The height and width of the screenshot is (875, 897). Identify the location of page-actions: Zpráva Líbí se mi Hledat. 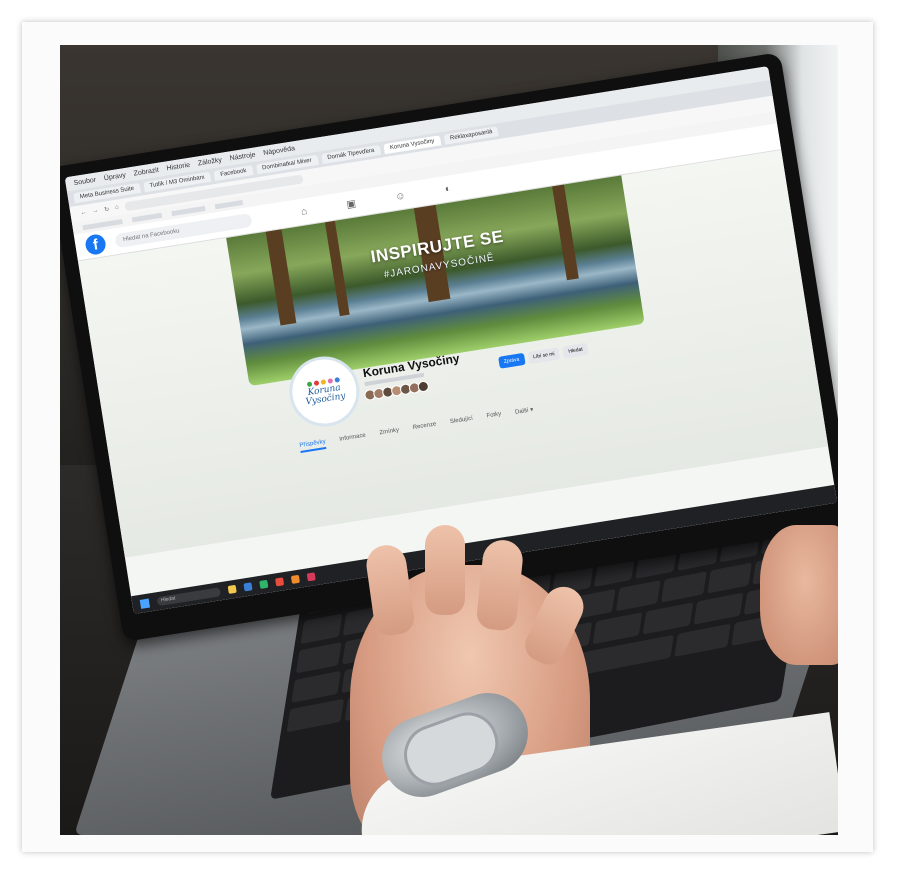
(543, 355).